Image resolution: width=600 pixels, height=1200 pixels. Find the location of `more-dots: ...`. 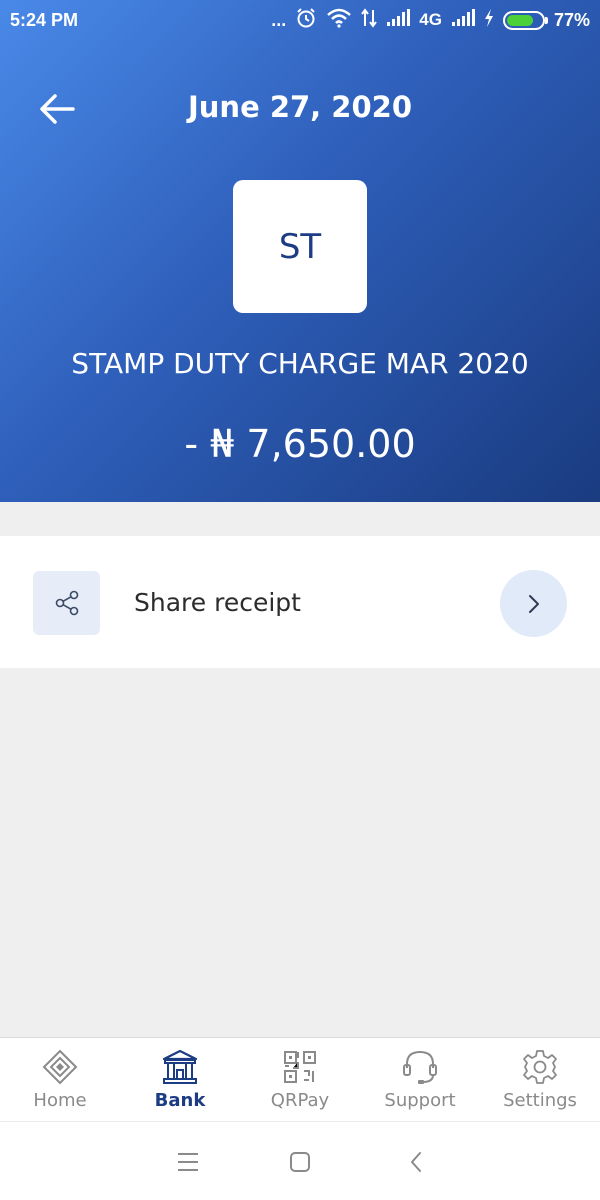

more-dots: ... is located at coordinates (279, 19).